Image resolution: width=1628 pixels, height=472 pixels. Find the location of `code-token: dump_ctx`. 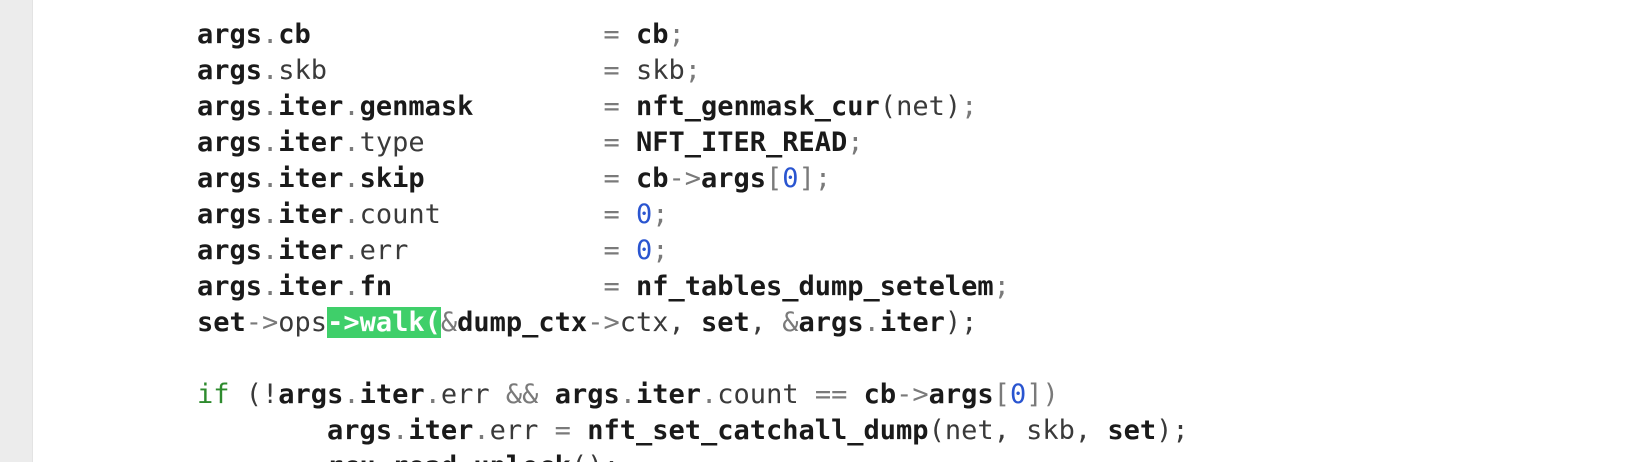

code-token: dump_ctx is located at coordinates (522, 322).